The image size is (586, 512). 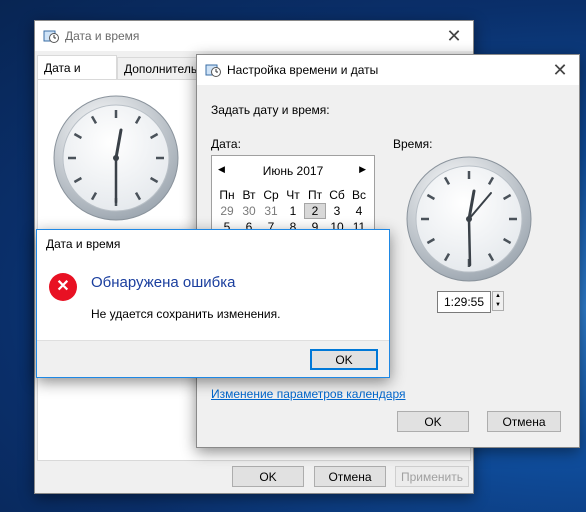 What do you see at coordinates (226, 144) in the screenshot?
I see `date-label: Дата:` at bounding box center [226, 144].